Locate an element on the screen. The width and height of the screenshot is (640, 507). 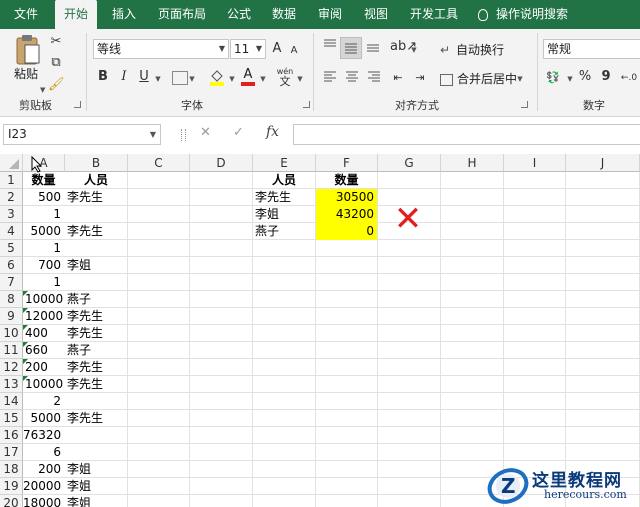
bold-button: B is located at coordinates (103, 77).